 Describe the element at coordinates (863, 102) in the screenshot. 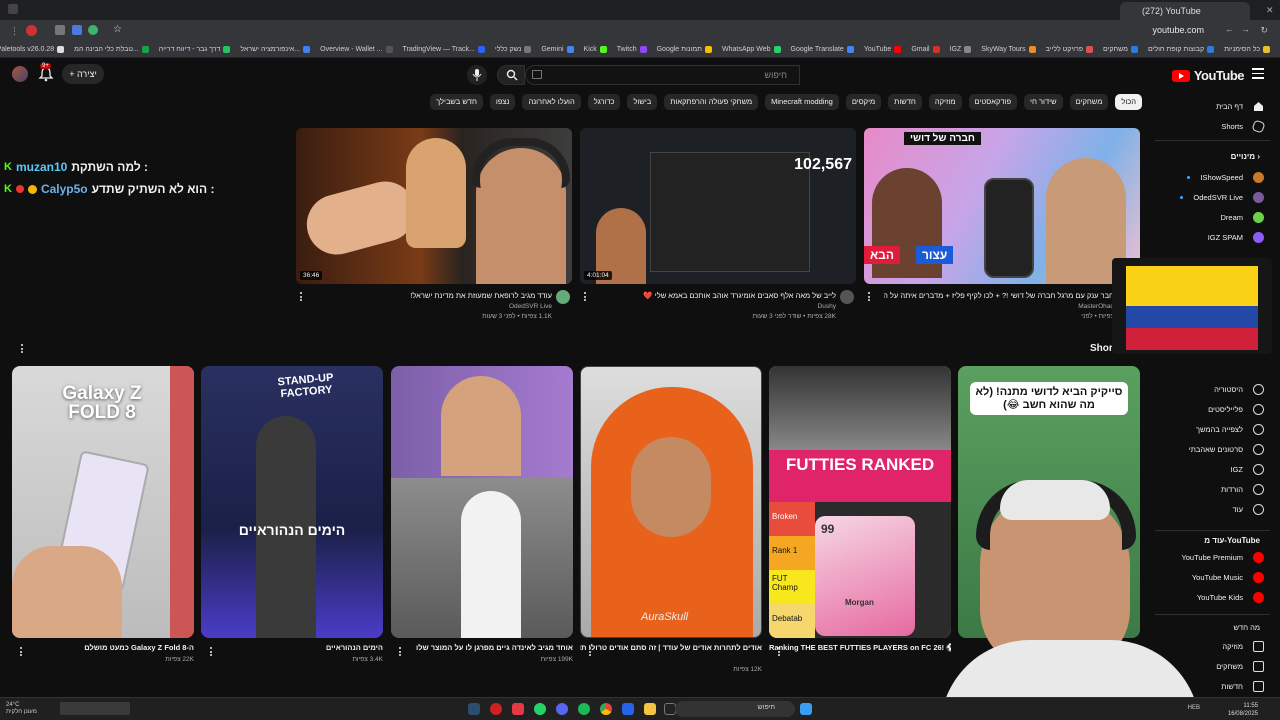

I see `filter-chip: מיקסים` at that location.